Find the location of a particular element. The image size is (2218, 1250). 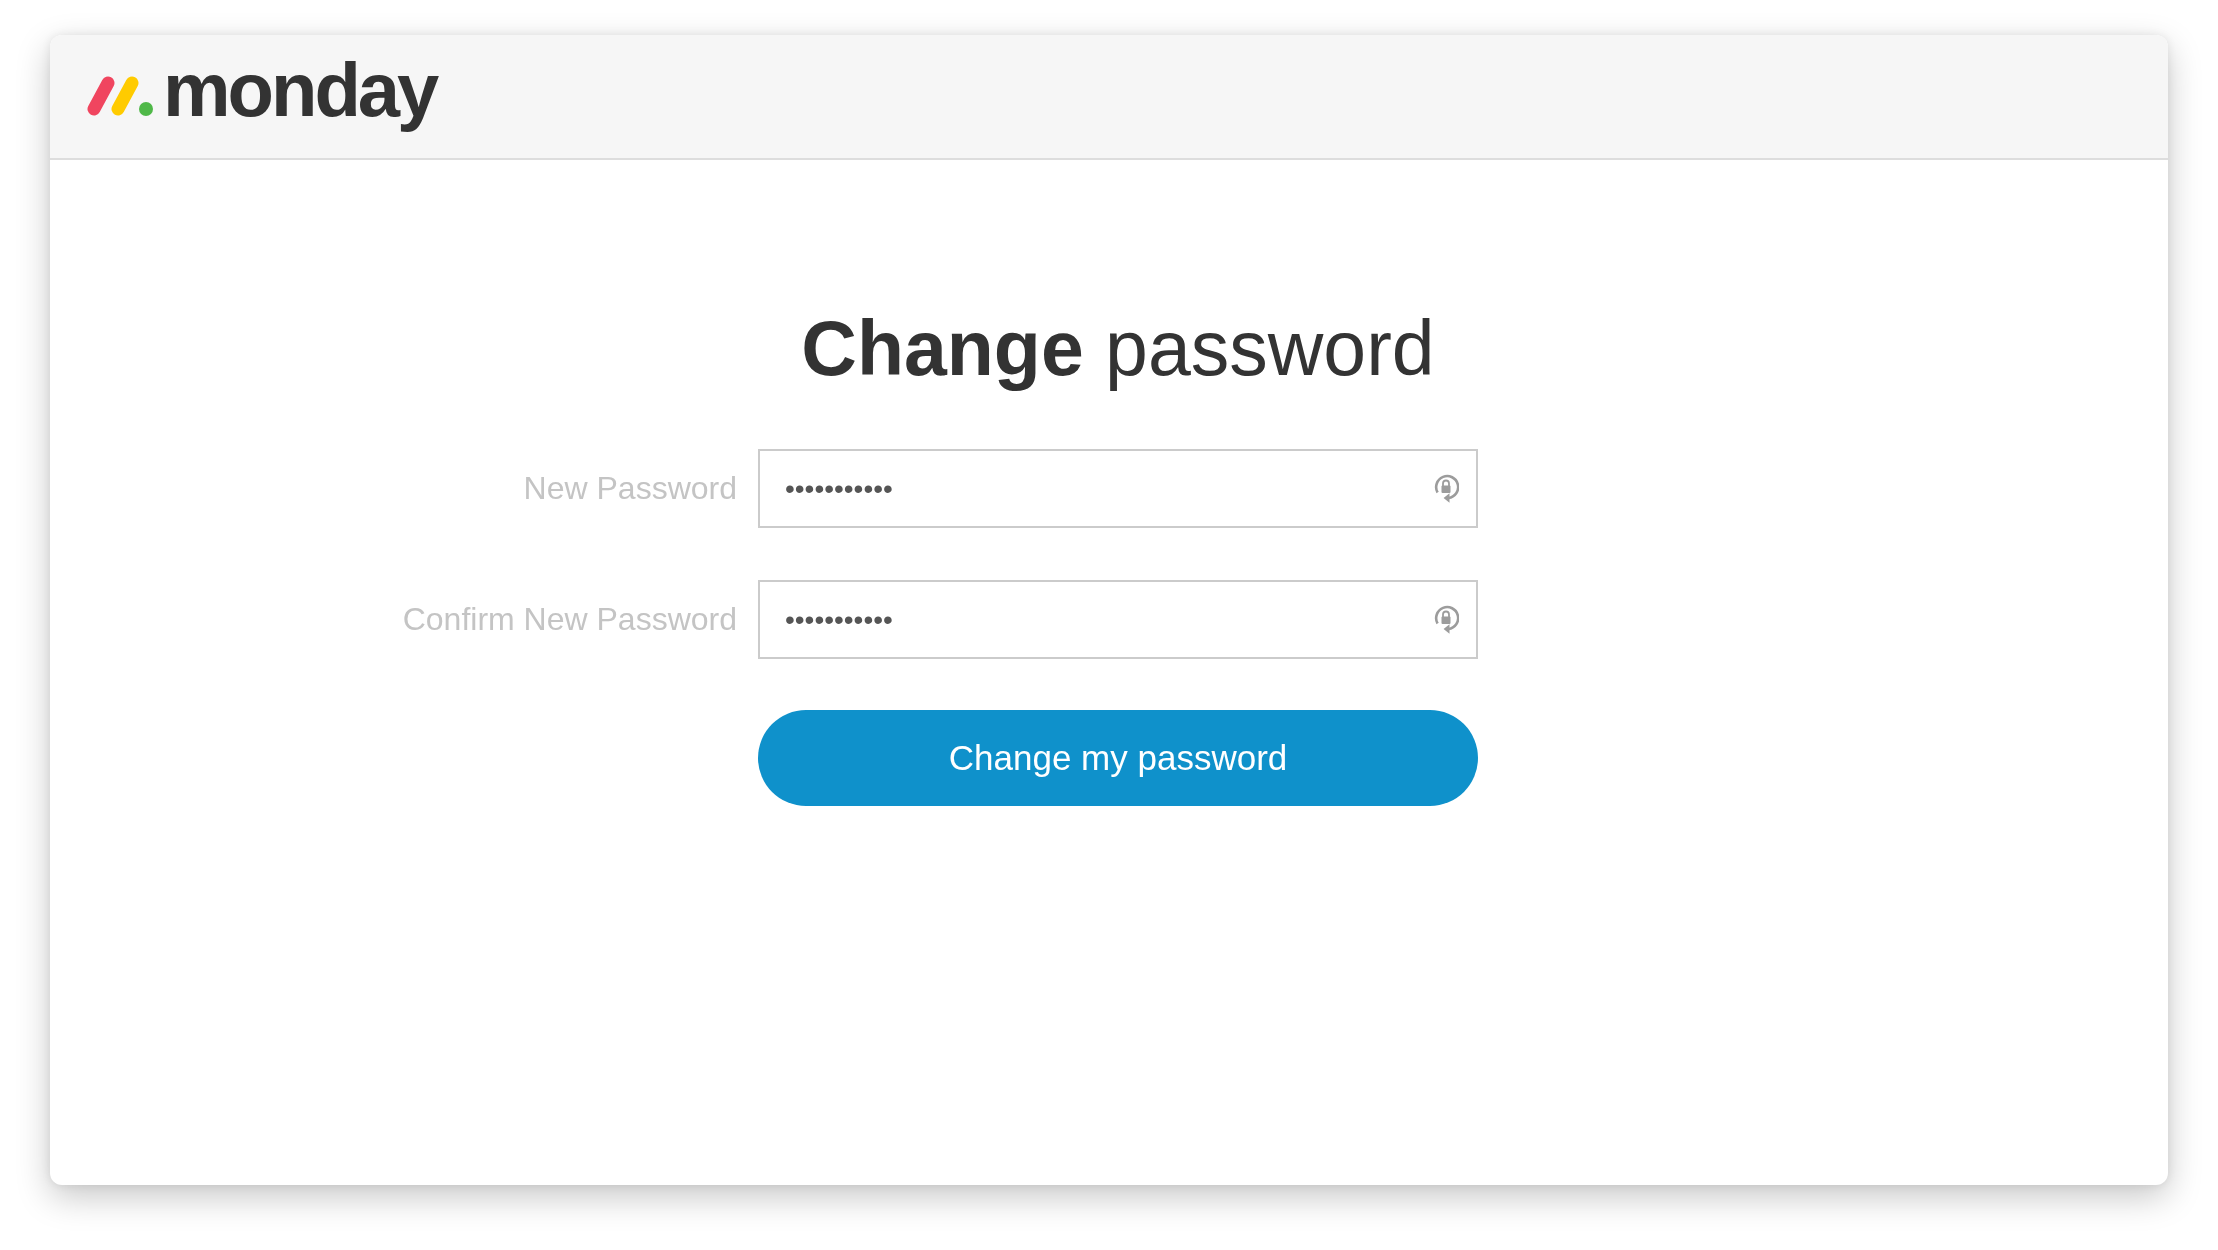

logo-icon is located at coordinates (119, 96).